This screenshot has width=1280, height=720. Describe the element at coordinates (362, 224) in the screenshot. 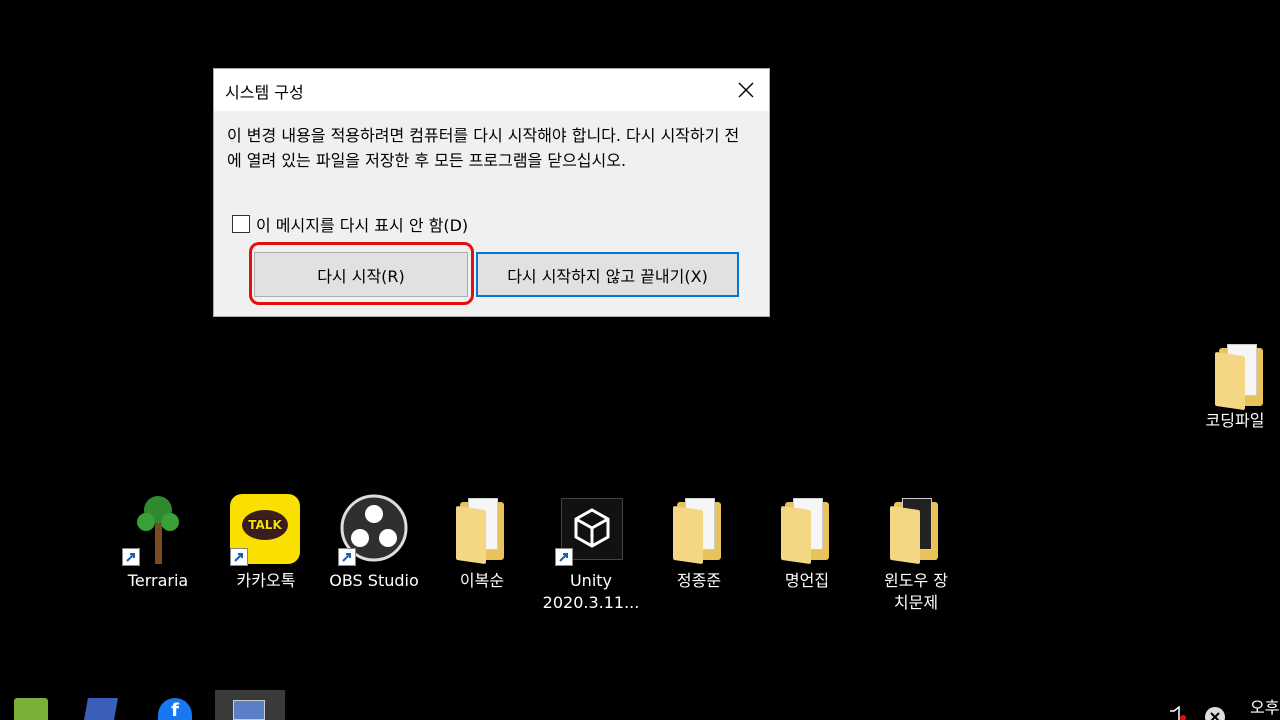

I see `dont-show-again-label: 이 메시지를 다시 표시 안 함(D)` at that location.